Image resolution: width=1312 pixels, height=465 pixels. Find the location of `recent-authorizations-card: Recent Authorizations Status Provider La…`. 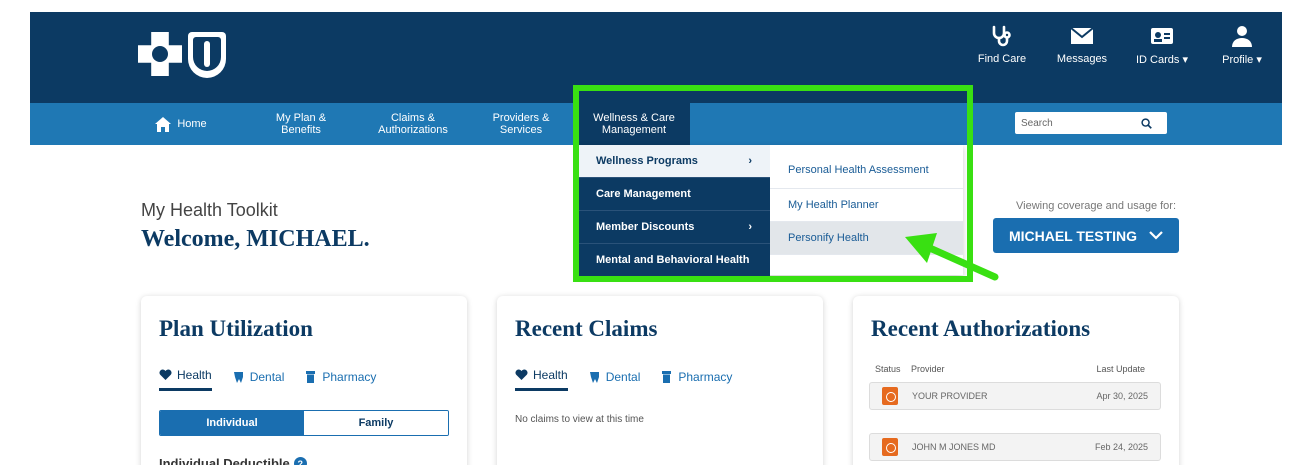

recent-authorizations-card: Recent Authorizations Status Provider La… is located at coordinates (1016, 380).